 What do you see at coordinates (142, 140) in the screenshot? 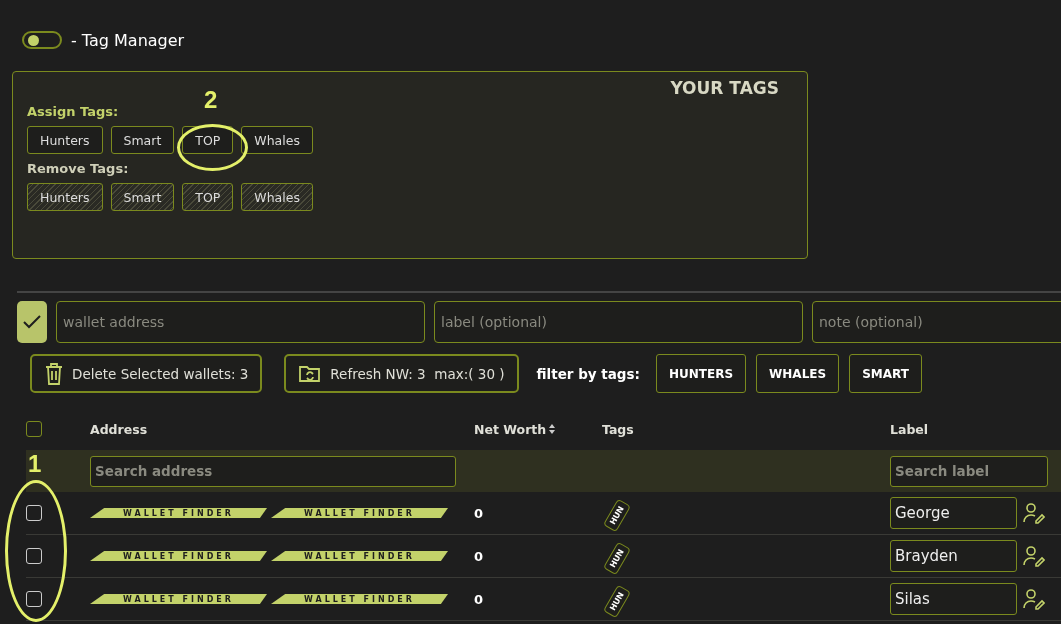
I see `assign-tag-button: Smart` at bounding box center [142, 140].